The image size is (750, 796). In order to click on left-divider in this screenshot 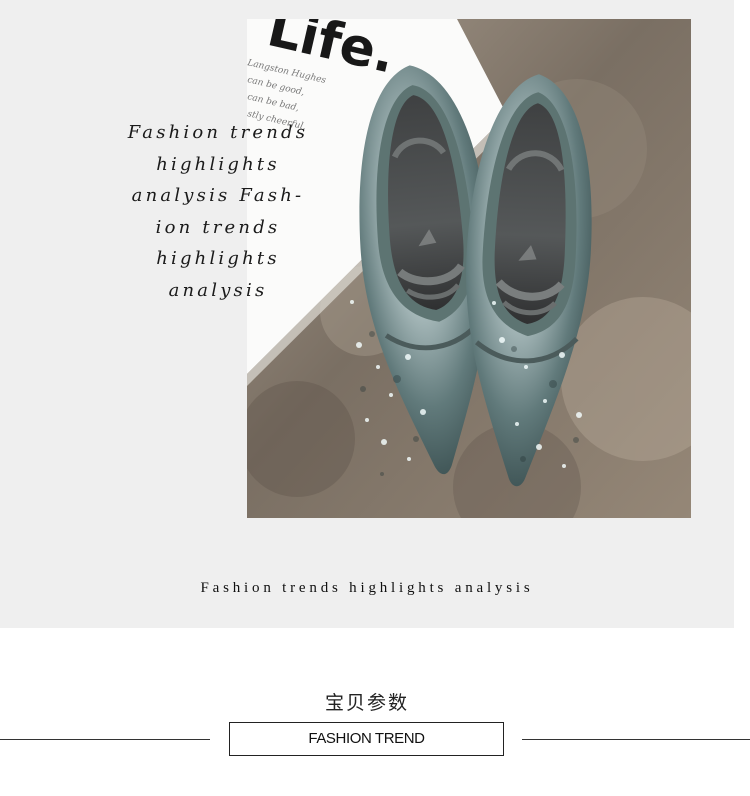, I will do `click(105, 739)`.